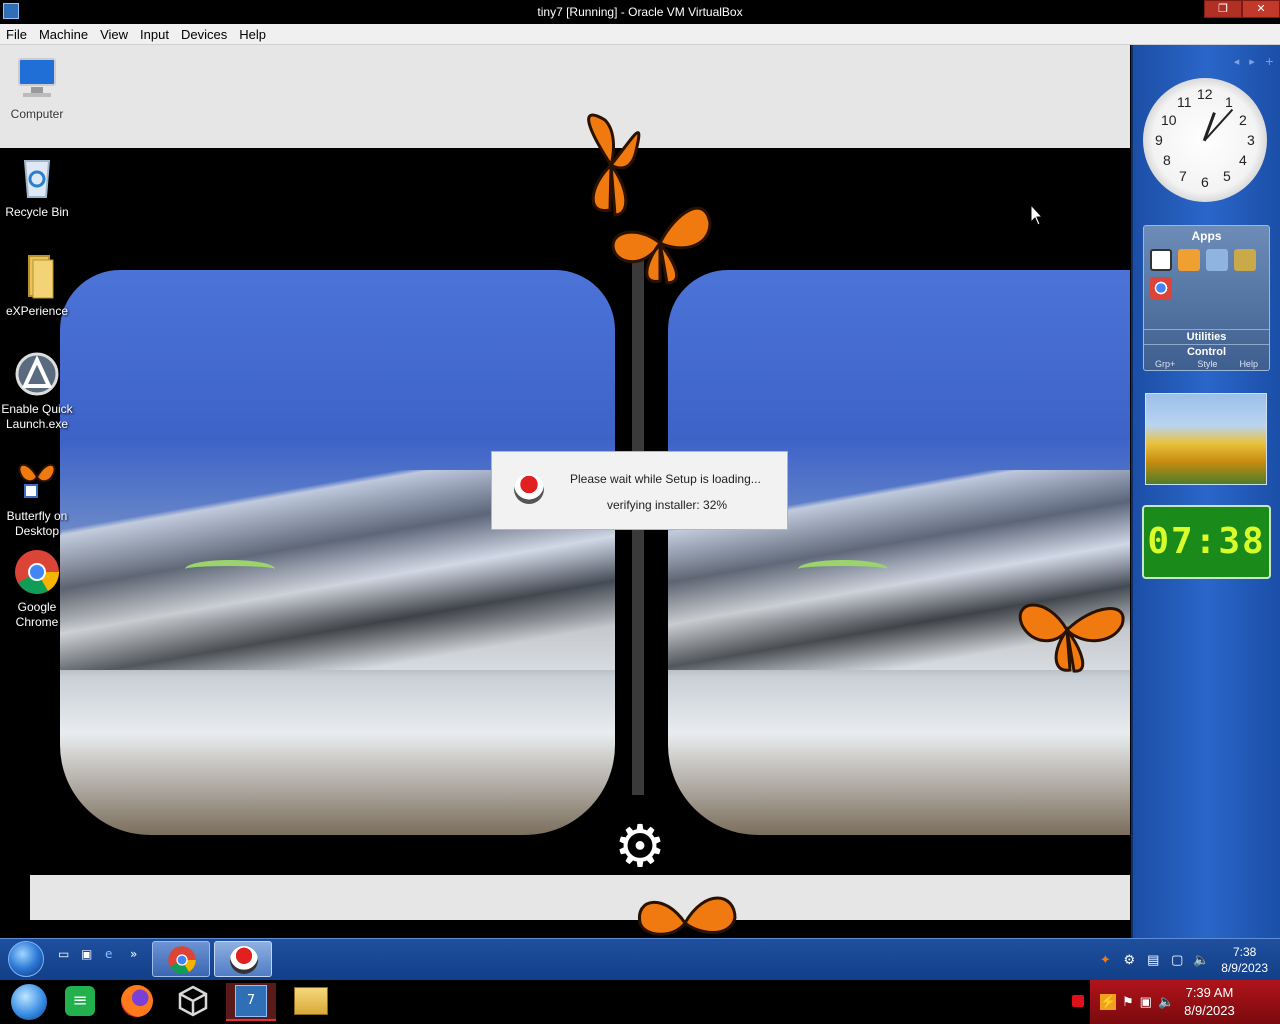  What do you see at coordinates (16, 34) in the screenshot?
I see `menu-file: File` at bounding box center [16, 34].